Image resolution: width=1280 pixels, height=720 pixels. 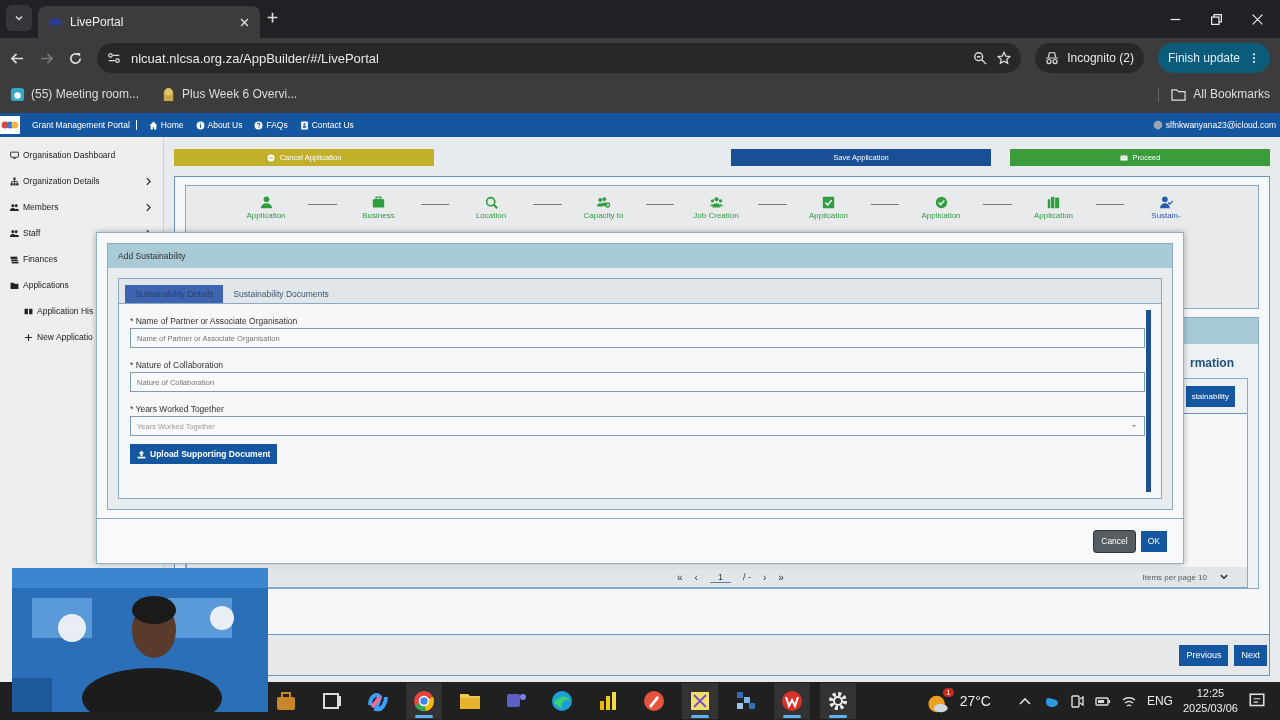 I want to click on previous-button: Previous, so click(x=1204, y=655).